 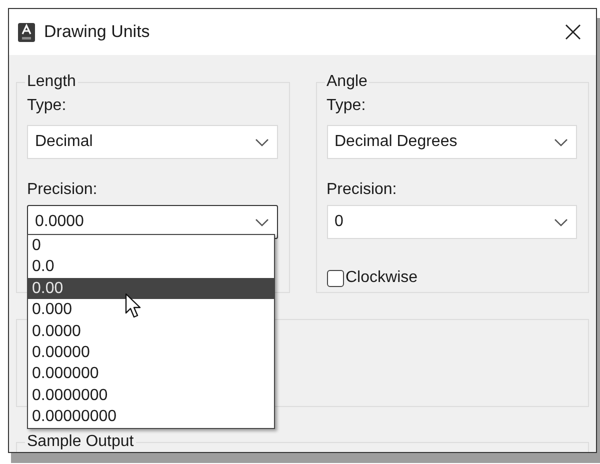 I want to click on dropdown-field: 0, so click(x=451, y=222).